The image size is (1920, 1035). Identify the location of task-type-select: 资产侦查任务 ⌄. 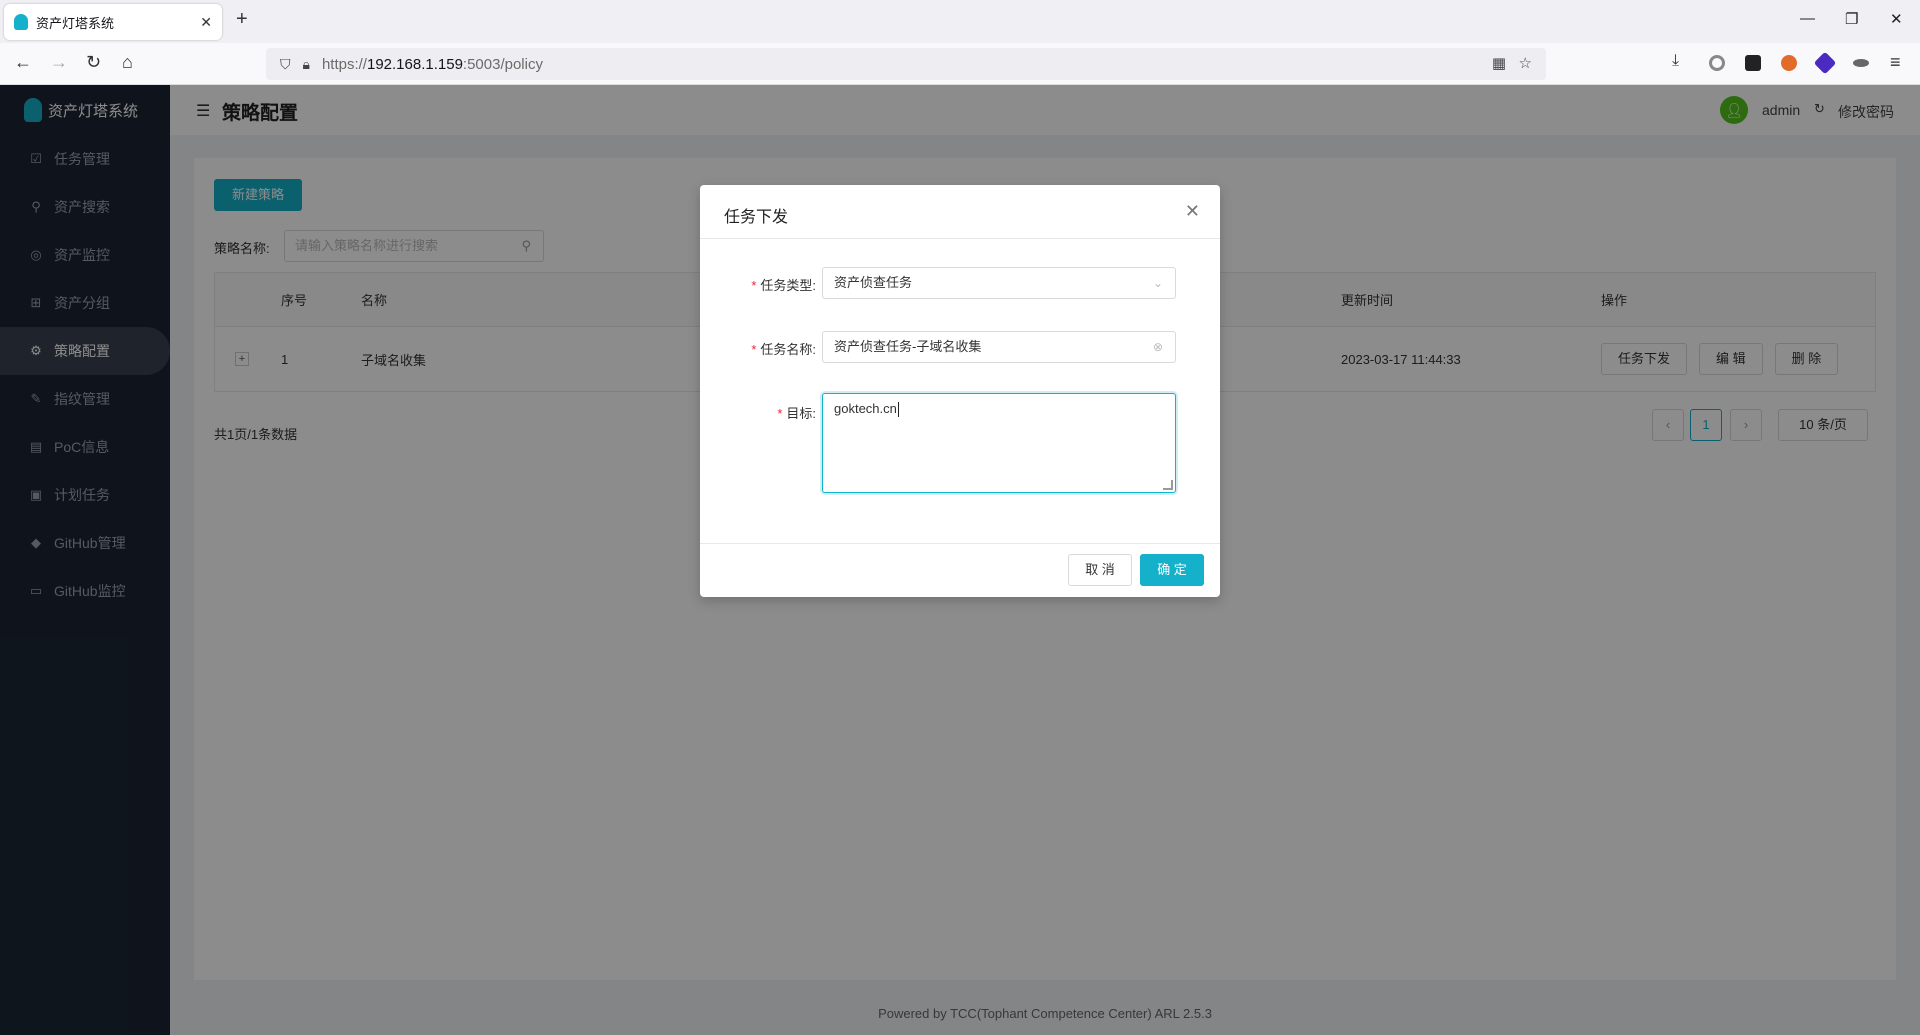
(999, 283).